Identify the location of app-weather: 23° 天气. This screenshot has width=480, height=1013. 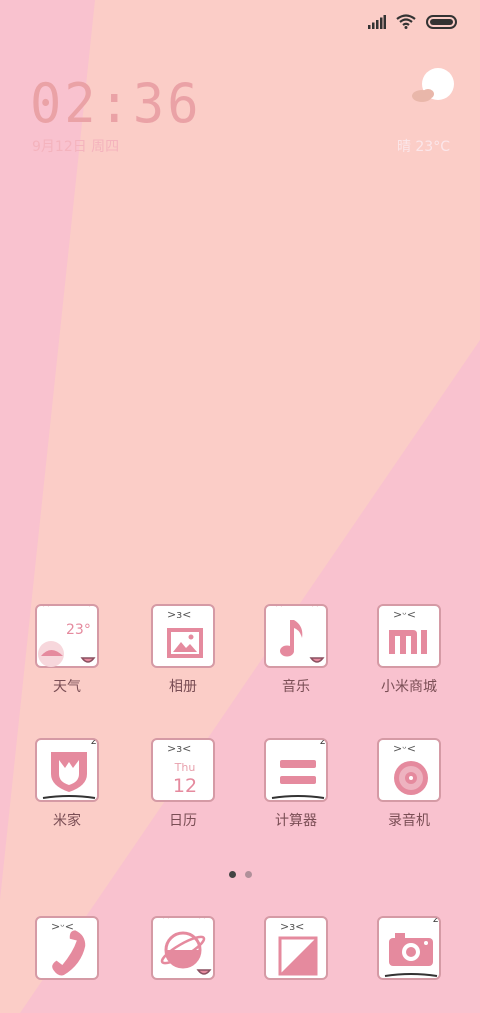
(67, 650).